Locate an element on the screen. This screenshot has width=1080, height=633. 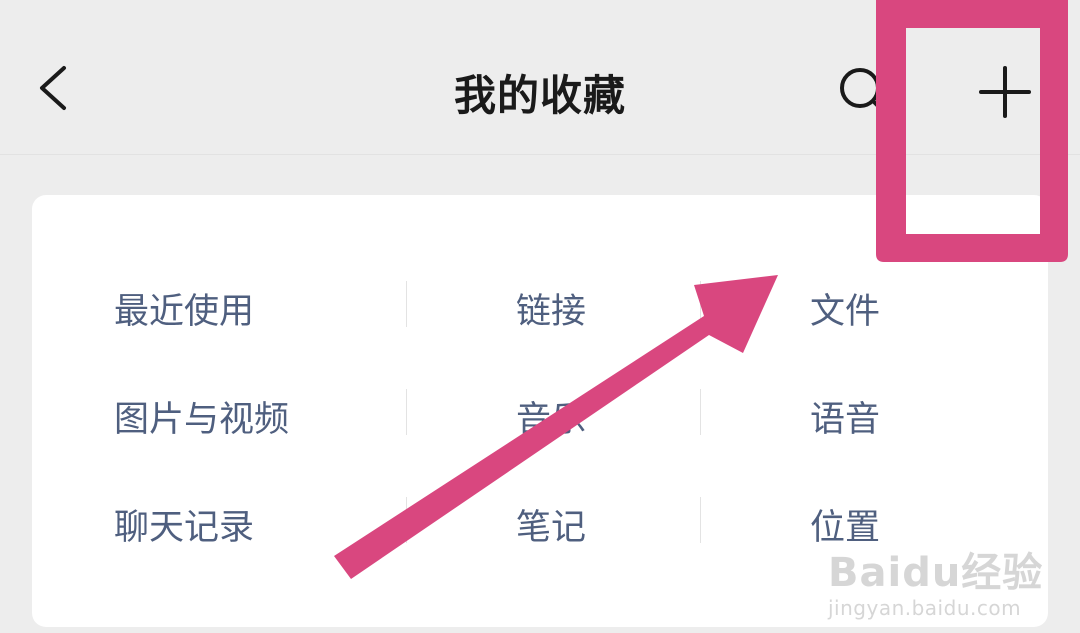
search-button is located at coordinates (864, 90).